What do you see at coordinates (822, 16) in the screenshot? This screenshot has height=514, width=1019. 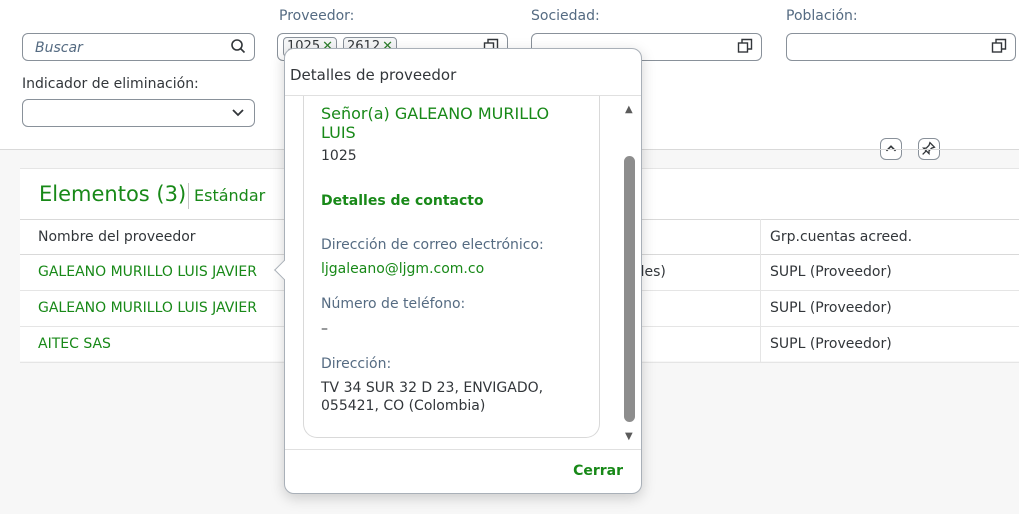 I see `city-label: Población:` at bounding box center [822, 16].